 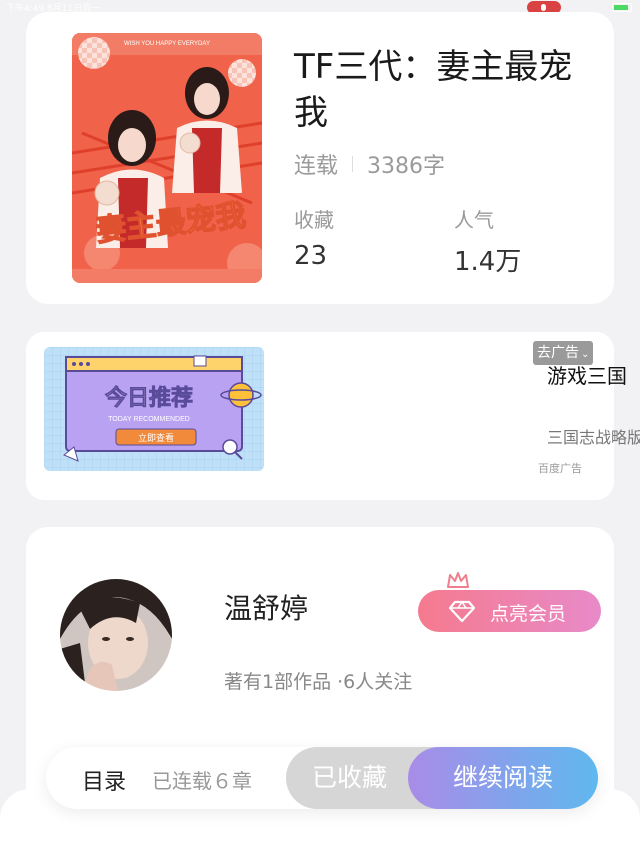 What do you see at coordinates (167, 158) in the screenshot?
I see `book-cover: WISH YOU HAPPY EVERYDAY 妻主最宠我` at bounding box center [167, 158].